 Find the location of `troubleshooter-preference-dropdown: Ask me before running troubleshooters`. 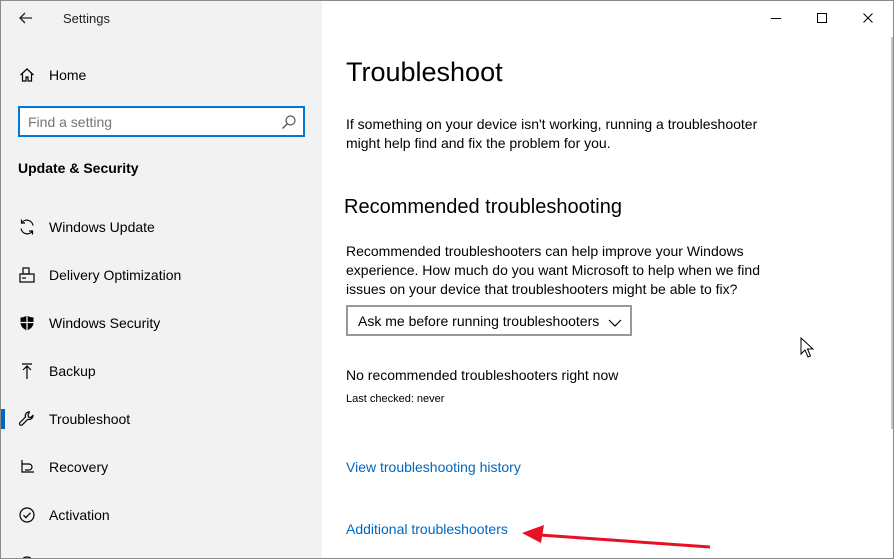

troubleshooter-preference-dropdown: Ask me before running troubleshooters is located at coordinates (489, 320).